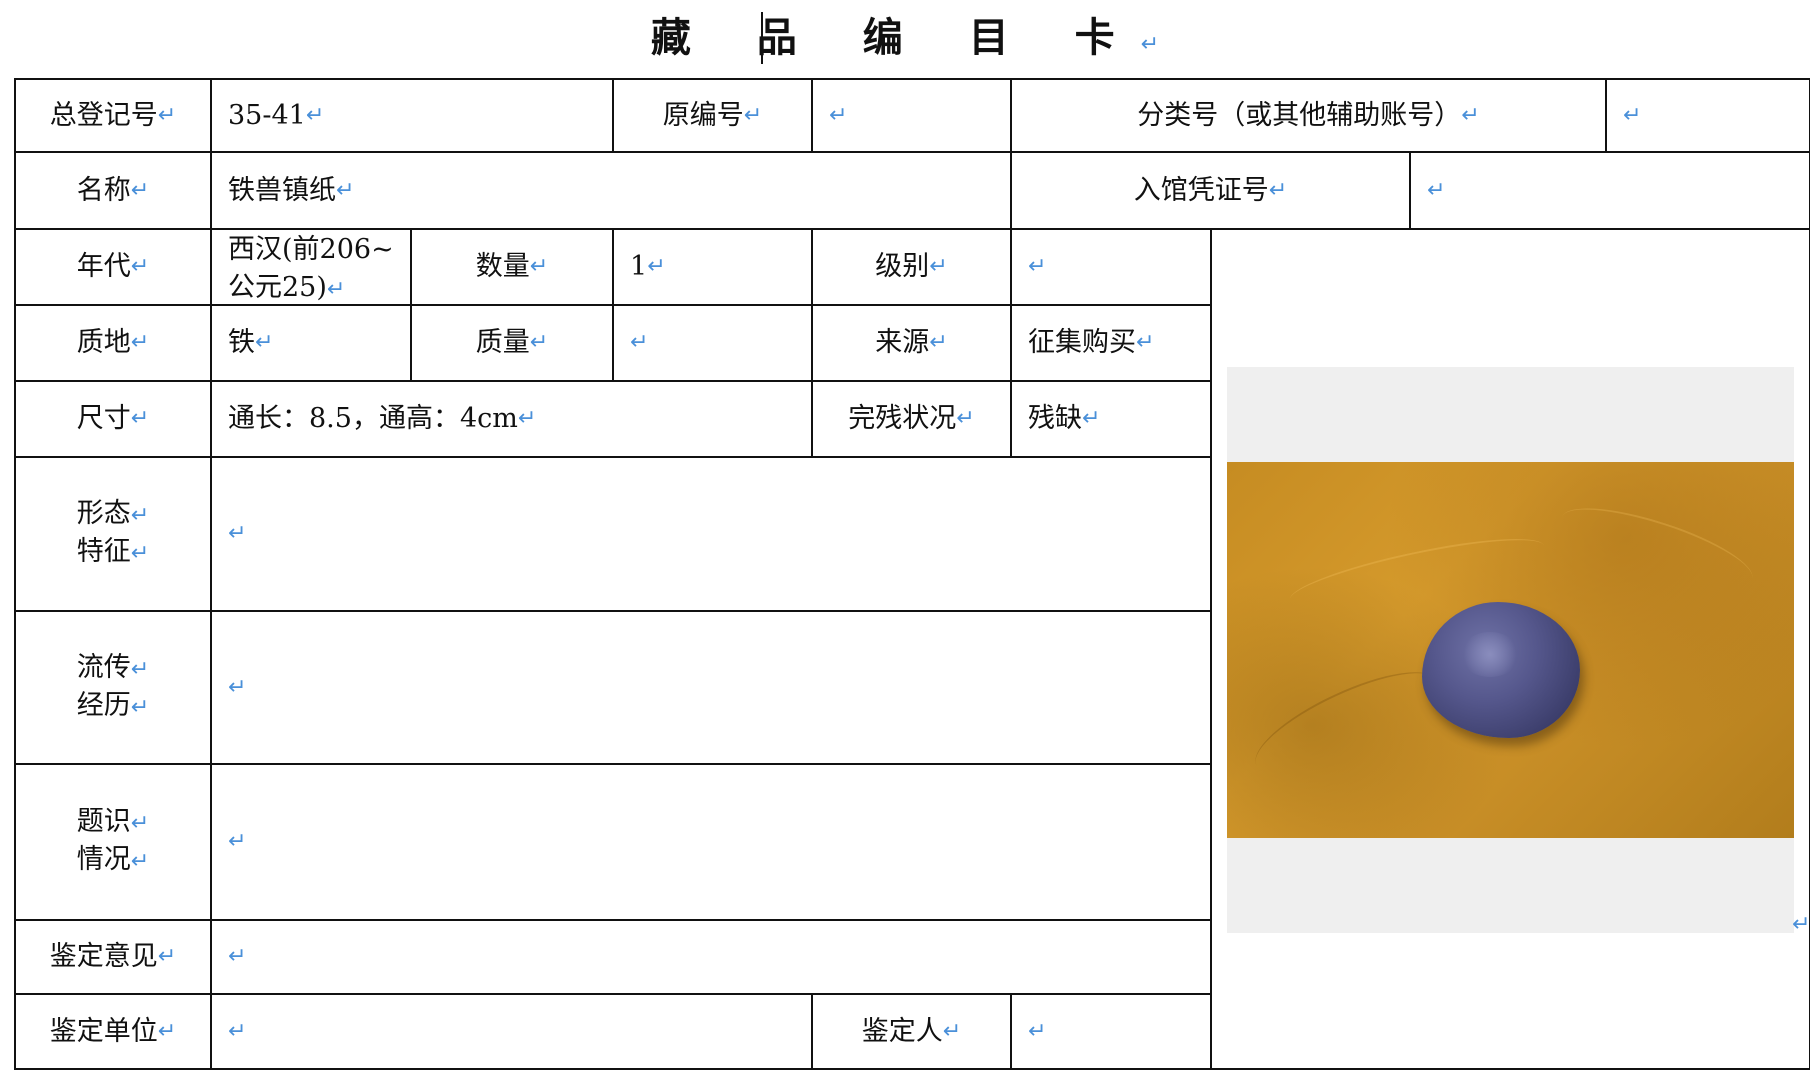  Describe the element at coordinates (711, 687) in the screenshot. I see `field-provenance: ↵` at that location.